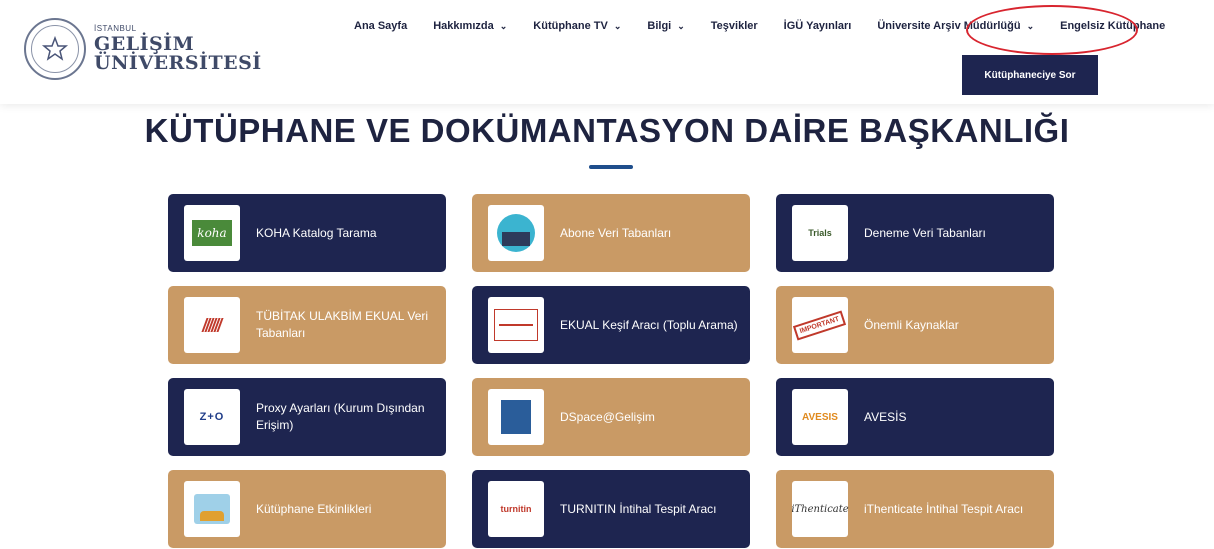 This screenshot has width=1214, height=549. What do you see at coordinates (316, 232) in the screenshot?
I see `card-label: KOHA Katalog Tarama` at bounding box center [316, 232].